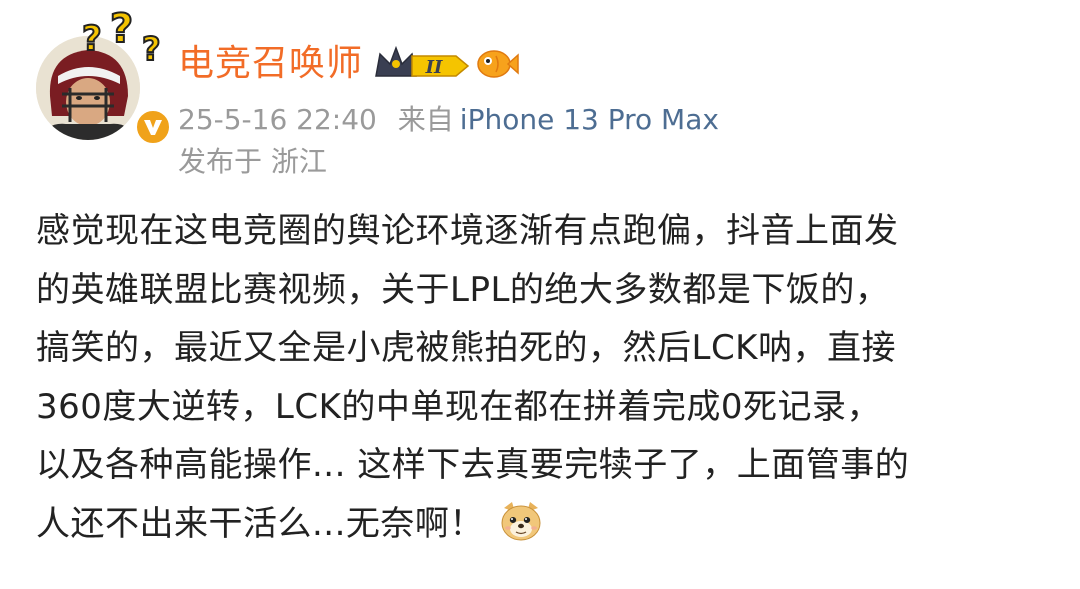 The image size is (1080, 589). I want to click on avatar-container: ? ? ?, so click(104, 78).